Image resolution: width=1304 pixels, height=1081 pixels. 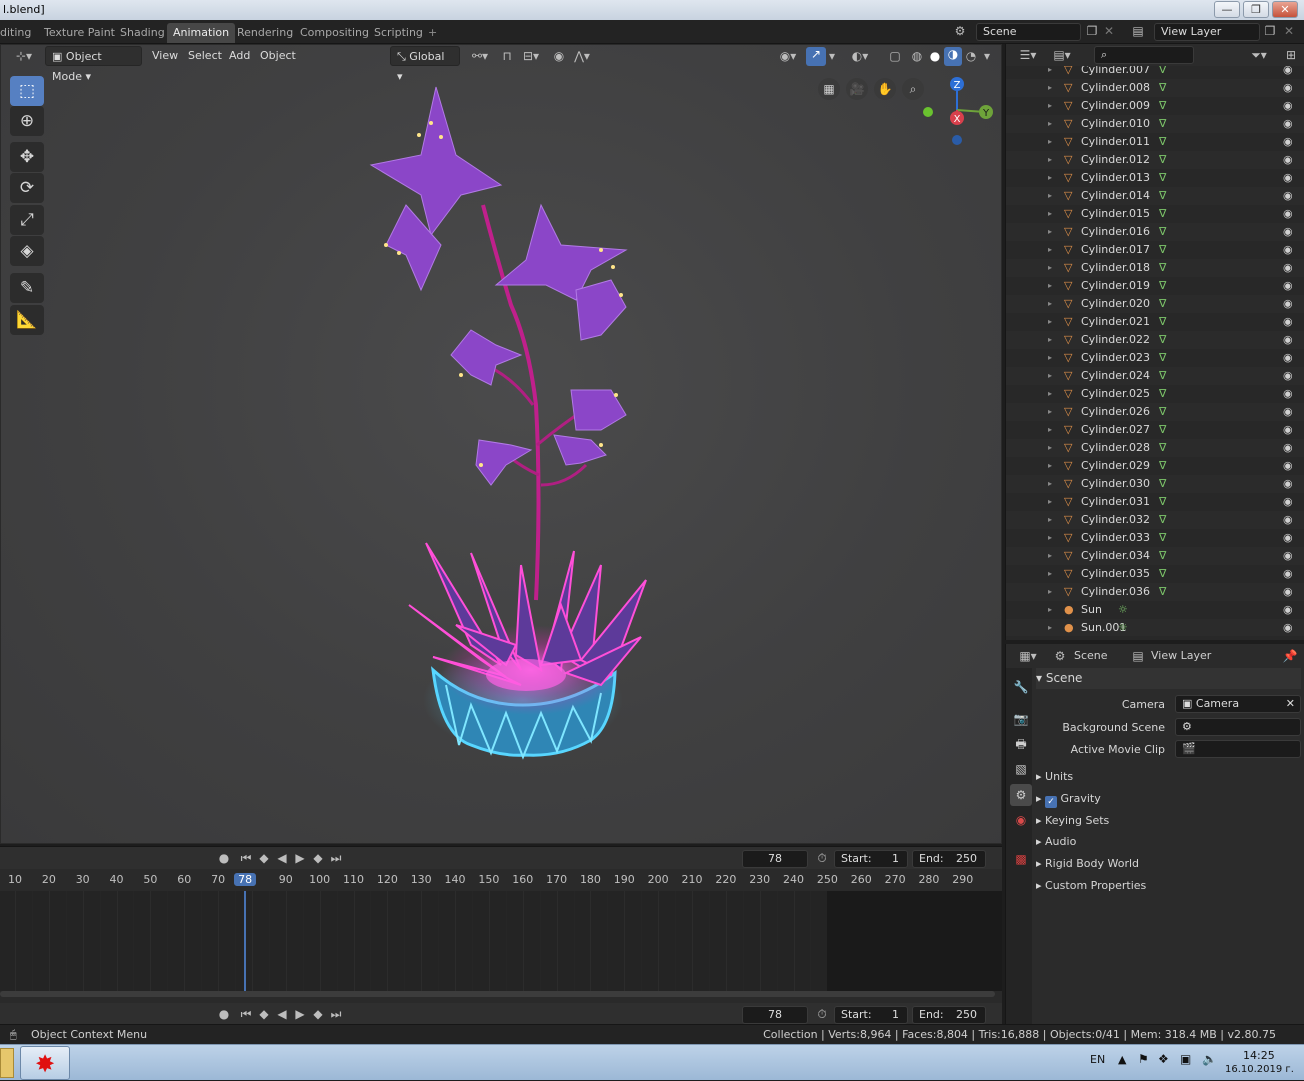 I want to click on wireframe-shading-icon: ◍, so click(x=917, y=56).